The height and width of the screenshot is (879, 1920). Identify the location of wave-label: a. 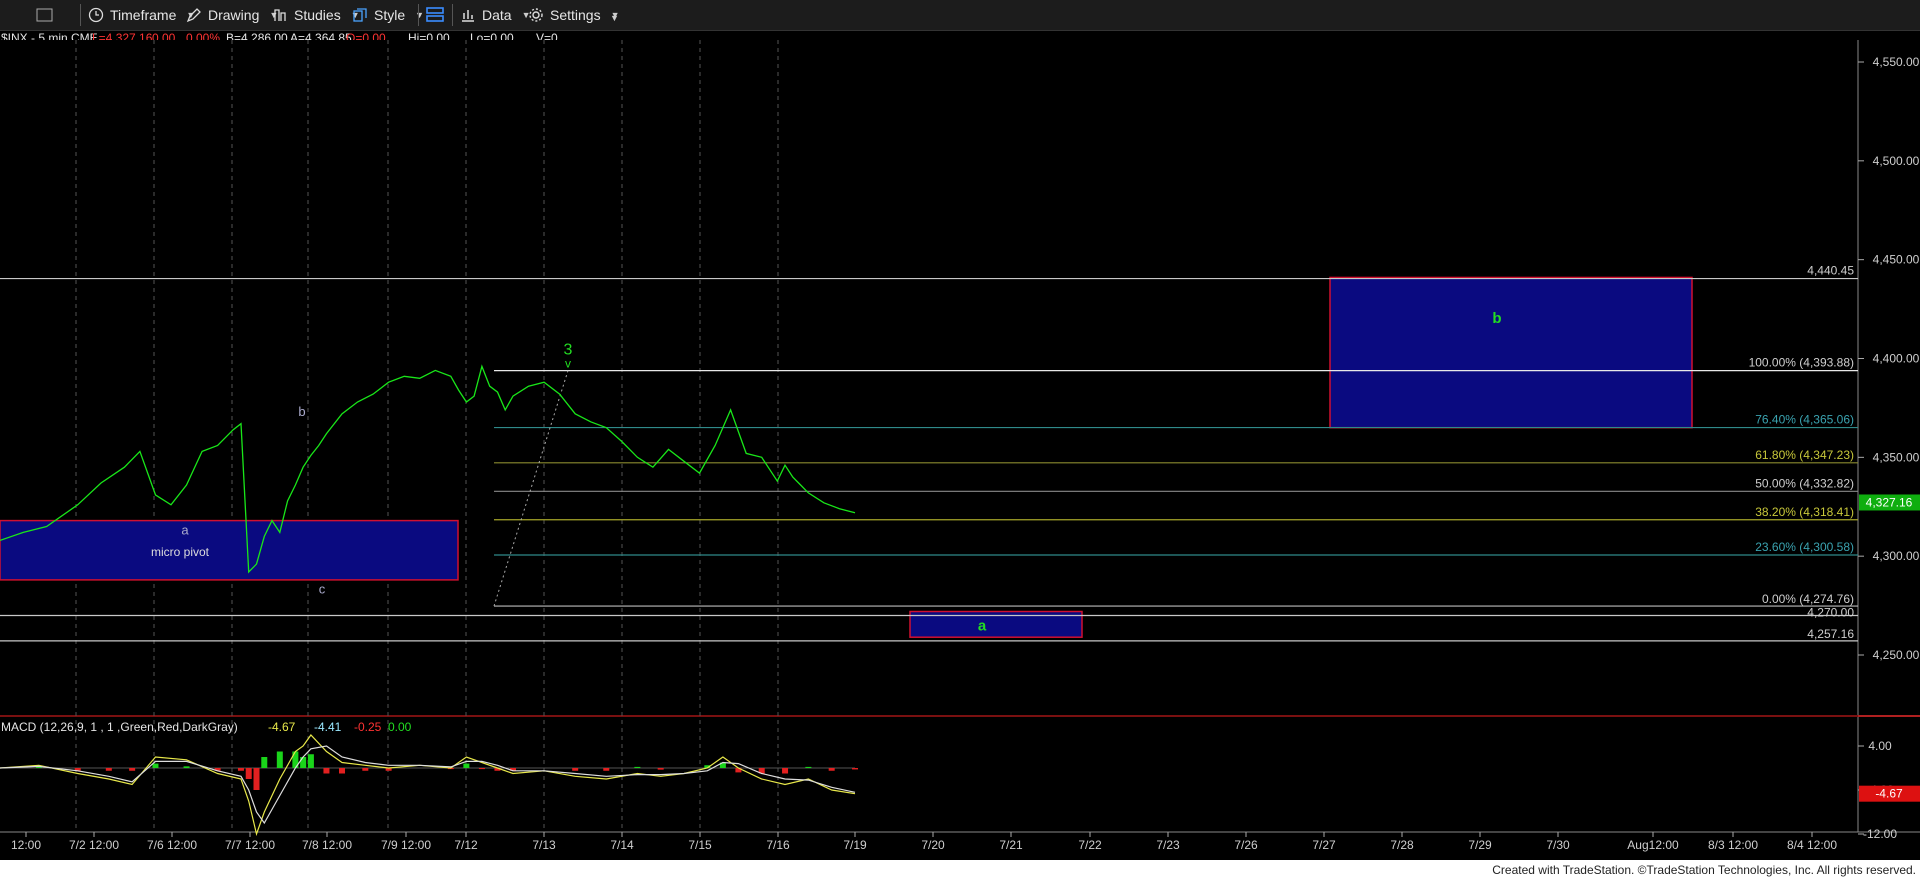
(185, 529).